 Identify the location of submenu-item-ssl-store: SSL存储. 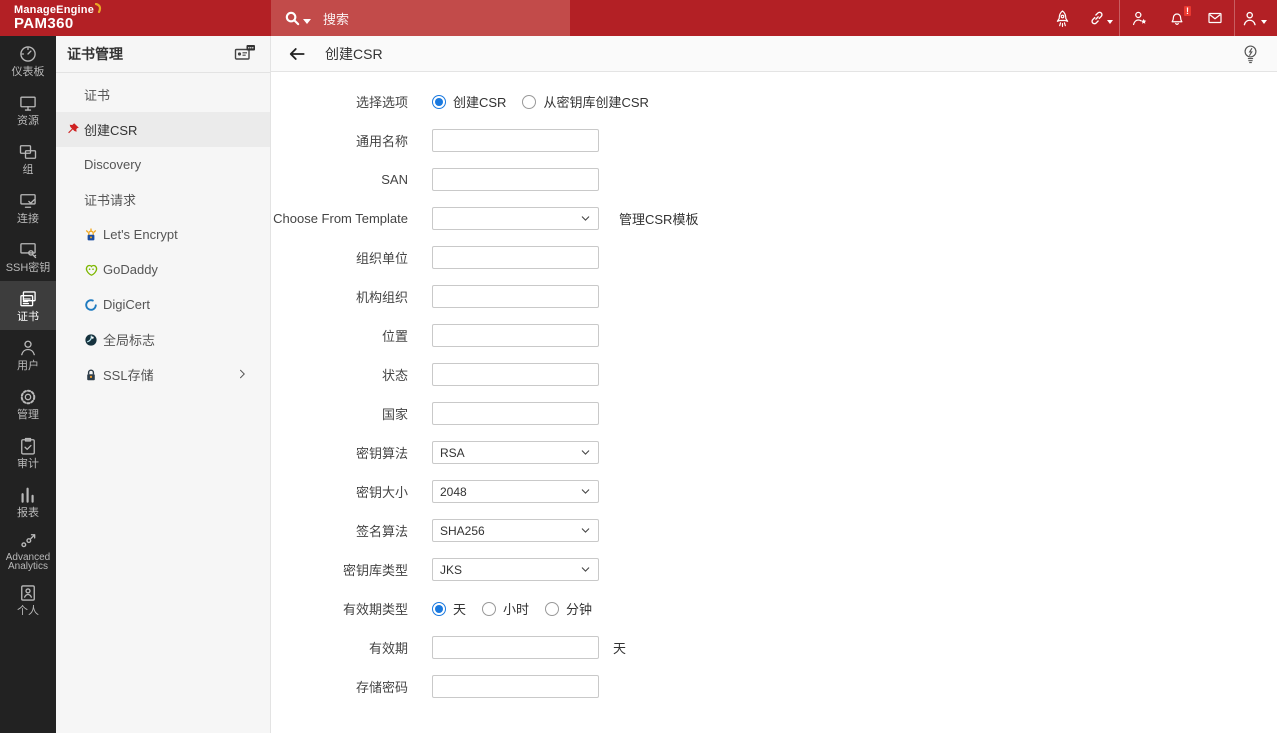
(163, 374).